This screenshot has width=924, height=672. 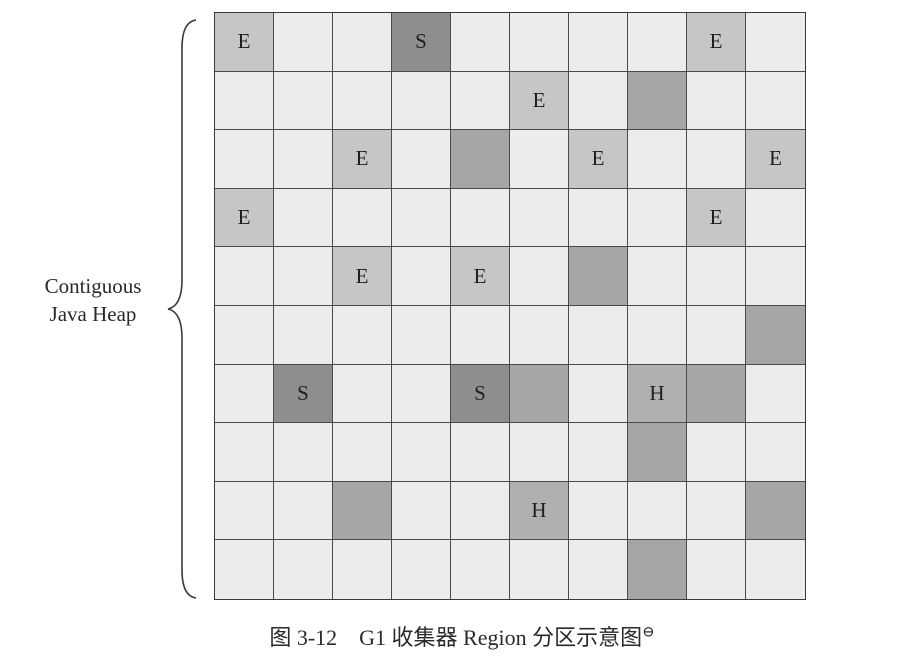 What do you see at coordinates (93, 286) in the screenshot?
I see `heap-label-line1: Contiguous` at bounding box center [93, 286].